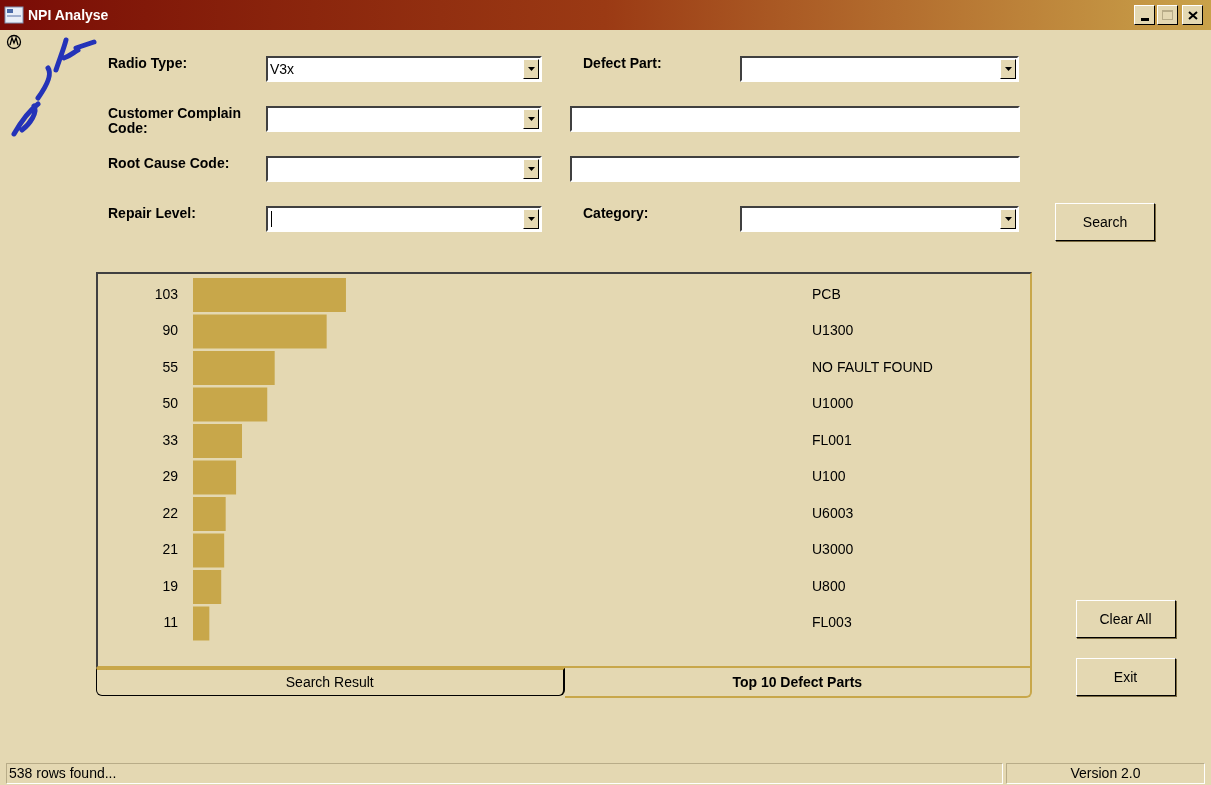 The height and width of the screenshot is (785, 1211). I want to click on category-label: U800, so click(829, 585).